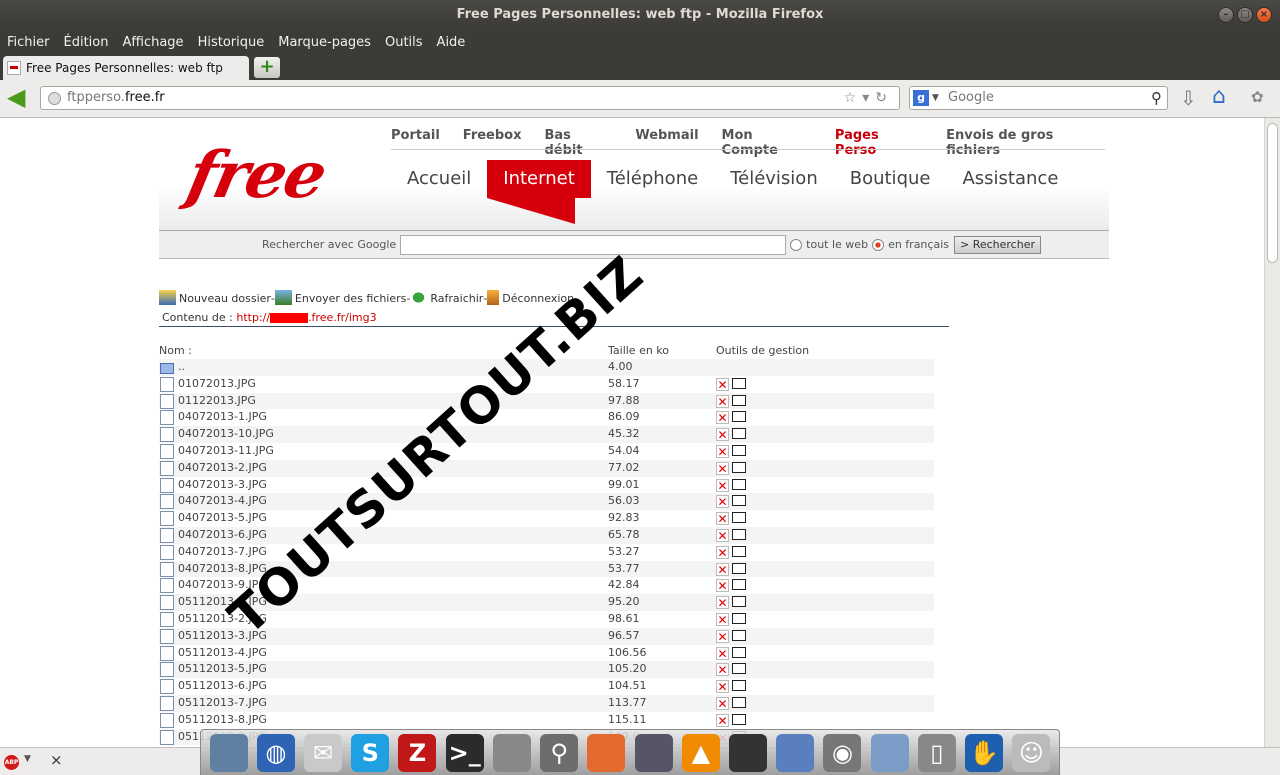 This screenshot has width=1280, height=775. I want to click on content-url-start: http://, so click(253, 317).